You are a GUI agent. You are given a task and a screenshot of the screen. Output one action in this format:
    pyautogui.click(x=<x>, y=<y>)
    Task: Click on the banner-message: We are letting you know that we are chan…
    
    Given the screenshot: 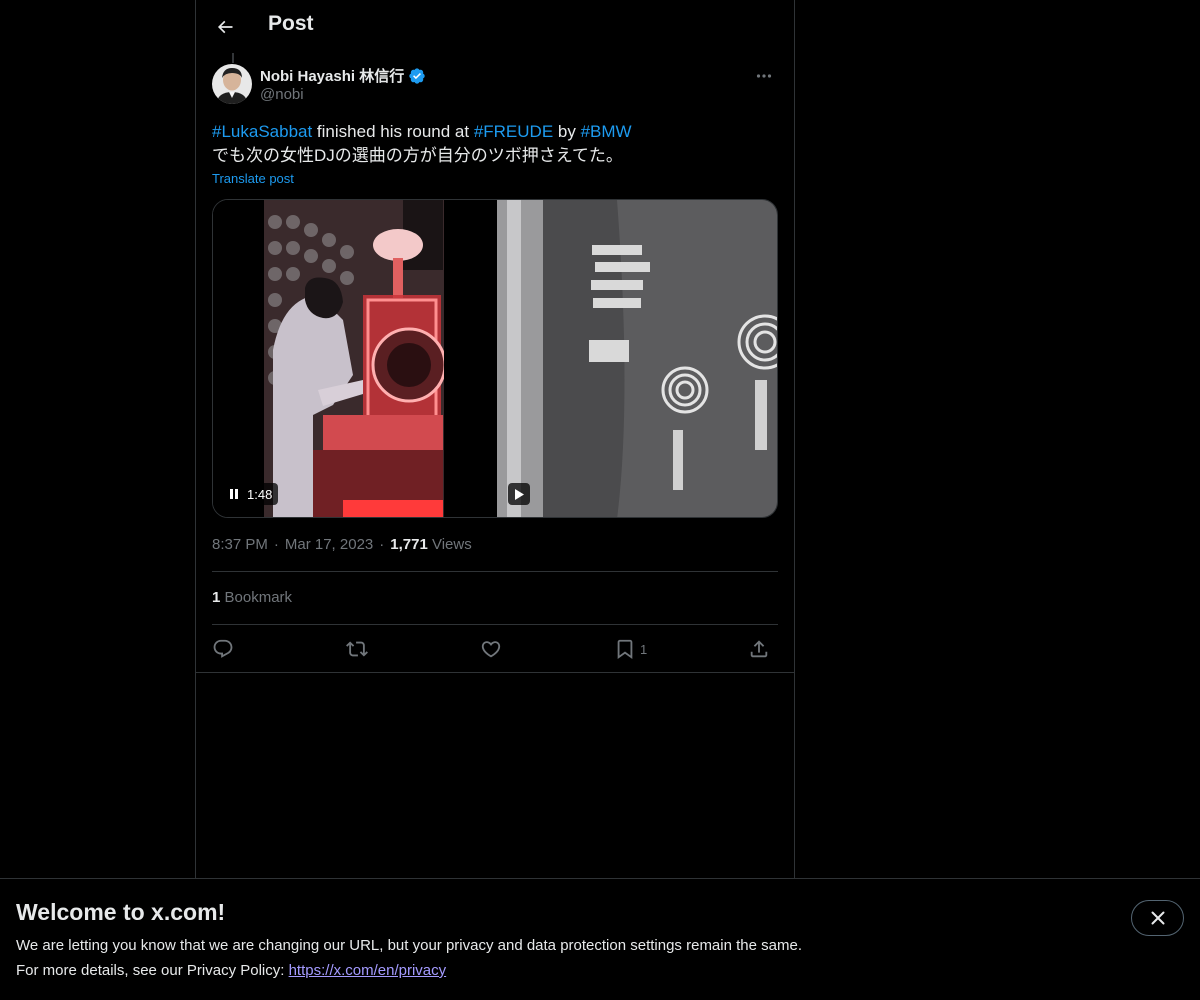 What is the action you would take?
    pyautogui.click(x=409, y=945)
    